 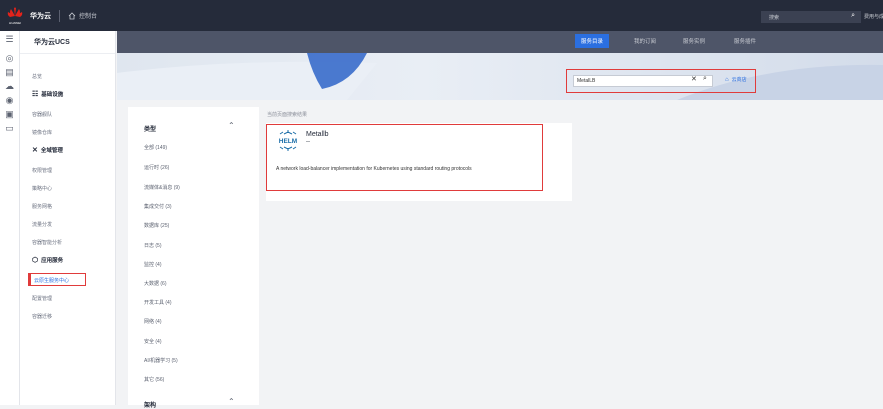 What do you see at coordinates (59, 15) in the screenshot?
I see `divider` at bounding box center [59, 15].